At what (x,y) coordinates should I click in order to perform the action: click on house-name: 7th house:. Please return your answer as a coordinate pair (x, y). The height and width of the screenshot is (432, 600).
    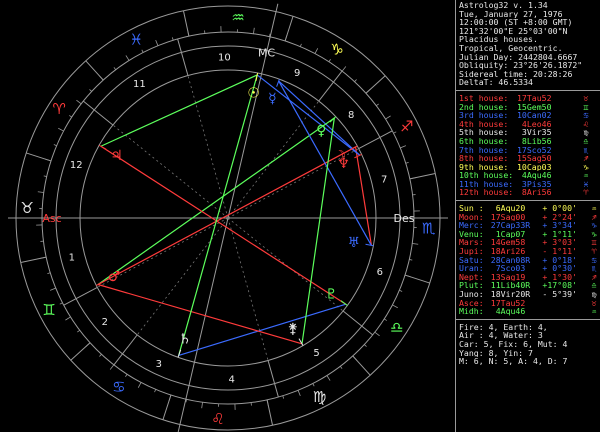
    Looking at the image, I should click on (484, 150).